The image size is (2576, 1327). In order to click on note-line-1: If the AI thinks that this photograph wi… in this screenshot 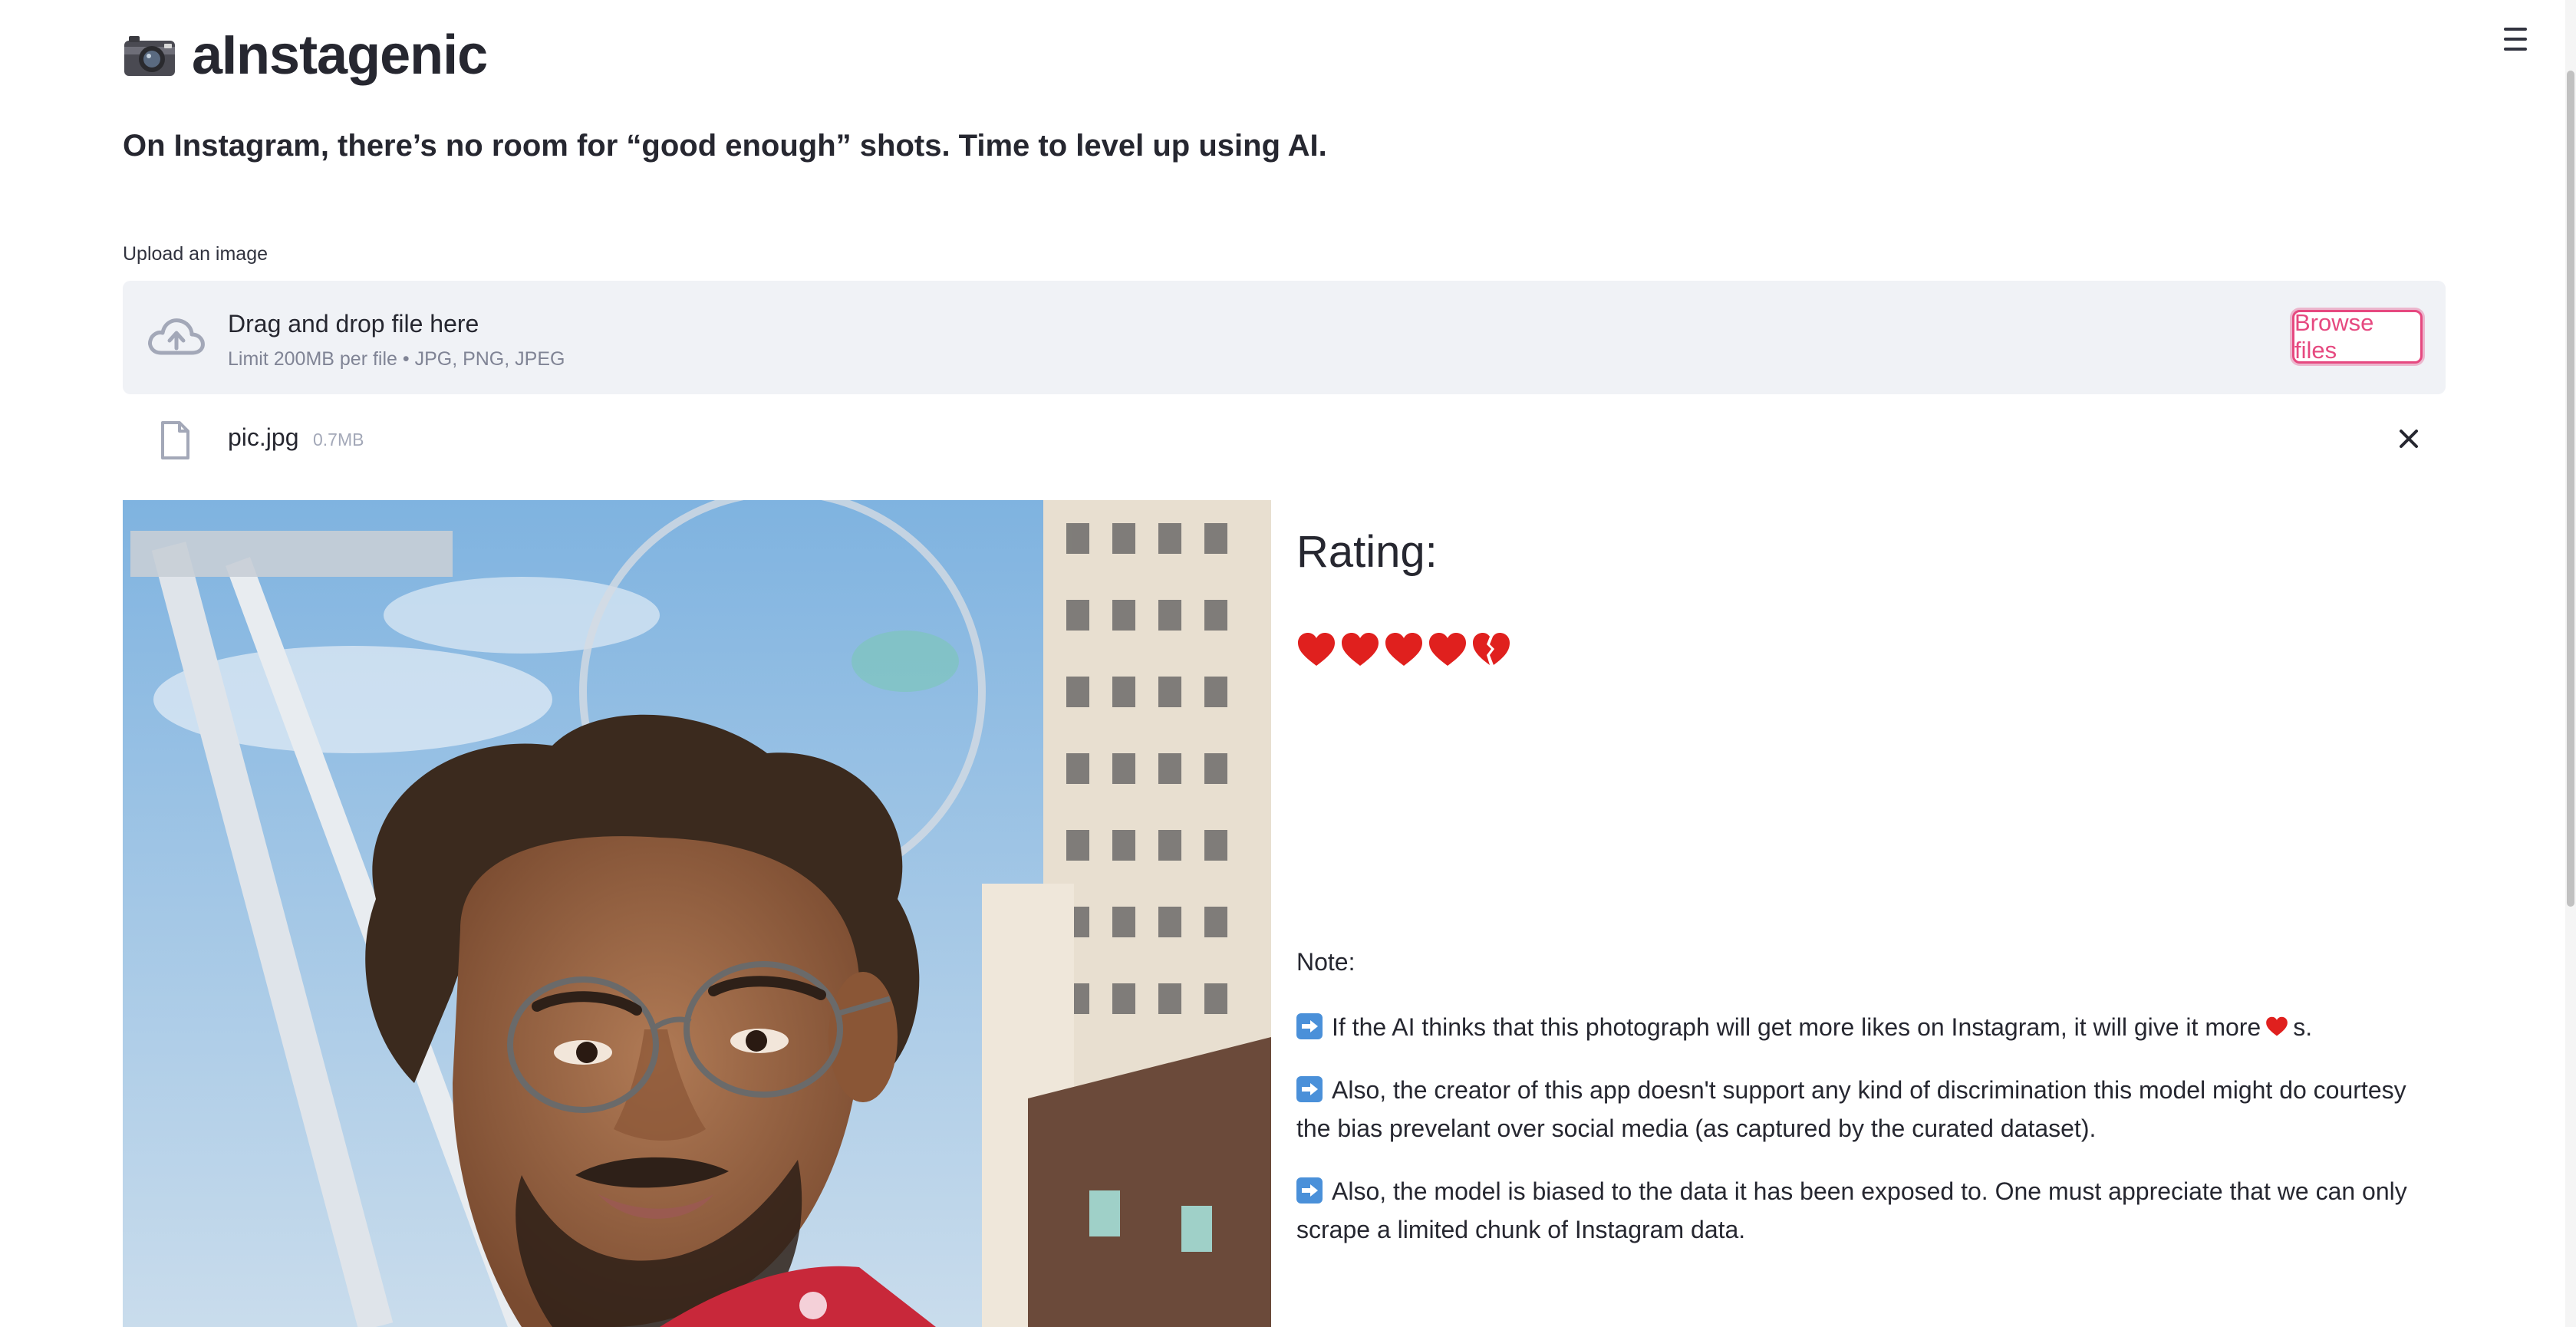, I will do `click(1867, 1027)`.